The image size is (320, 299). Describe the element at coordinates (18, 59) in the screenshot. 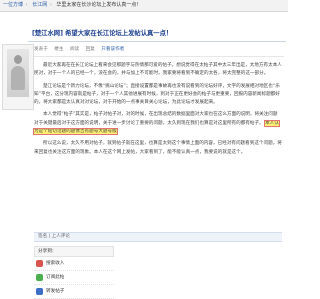

I see `avatar-head-shape` at that location.